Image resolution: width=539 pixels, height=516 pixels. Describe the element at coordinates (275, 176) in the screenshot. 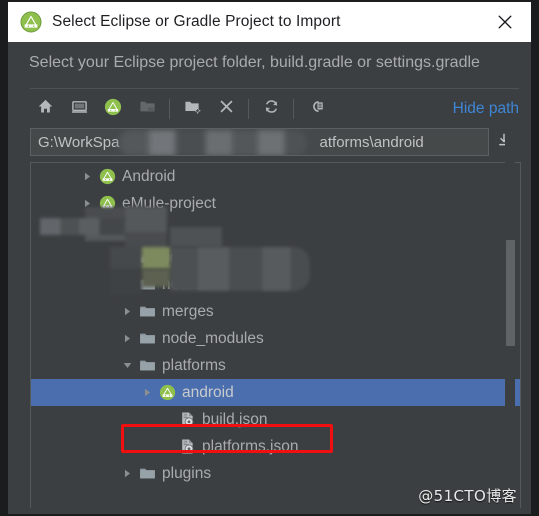

I see `tree-row-android: Android` at that location.